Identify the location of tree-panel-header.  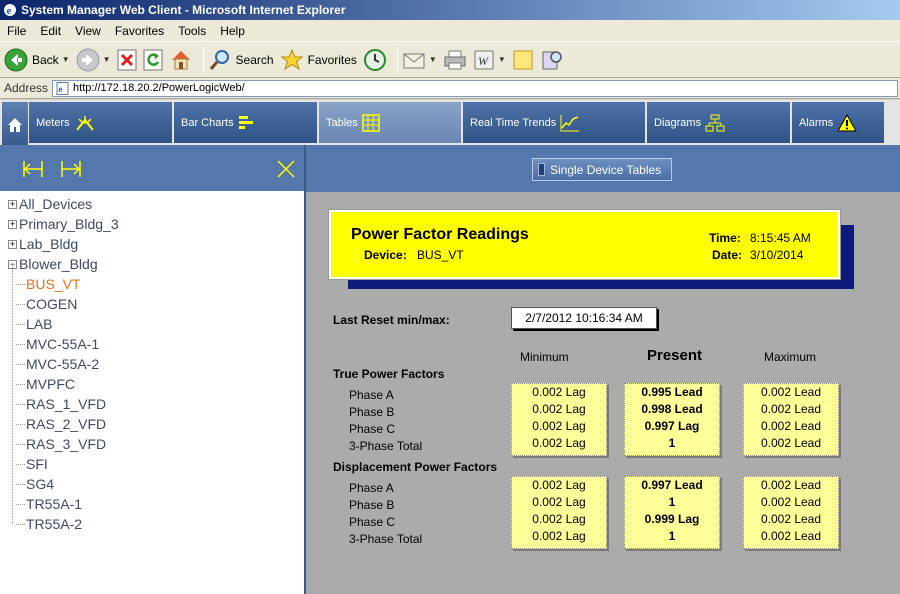
(152, 168).